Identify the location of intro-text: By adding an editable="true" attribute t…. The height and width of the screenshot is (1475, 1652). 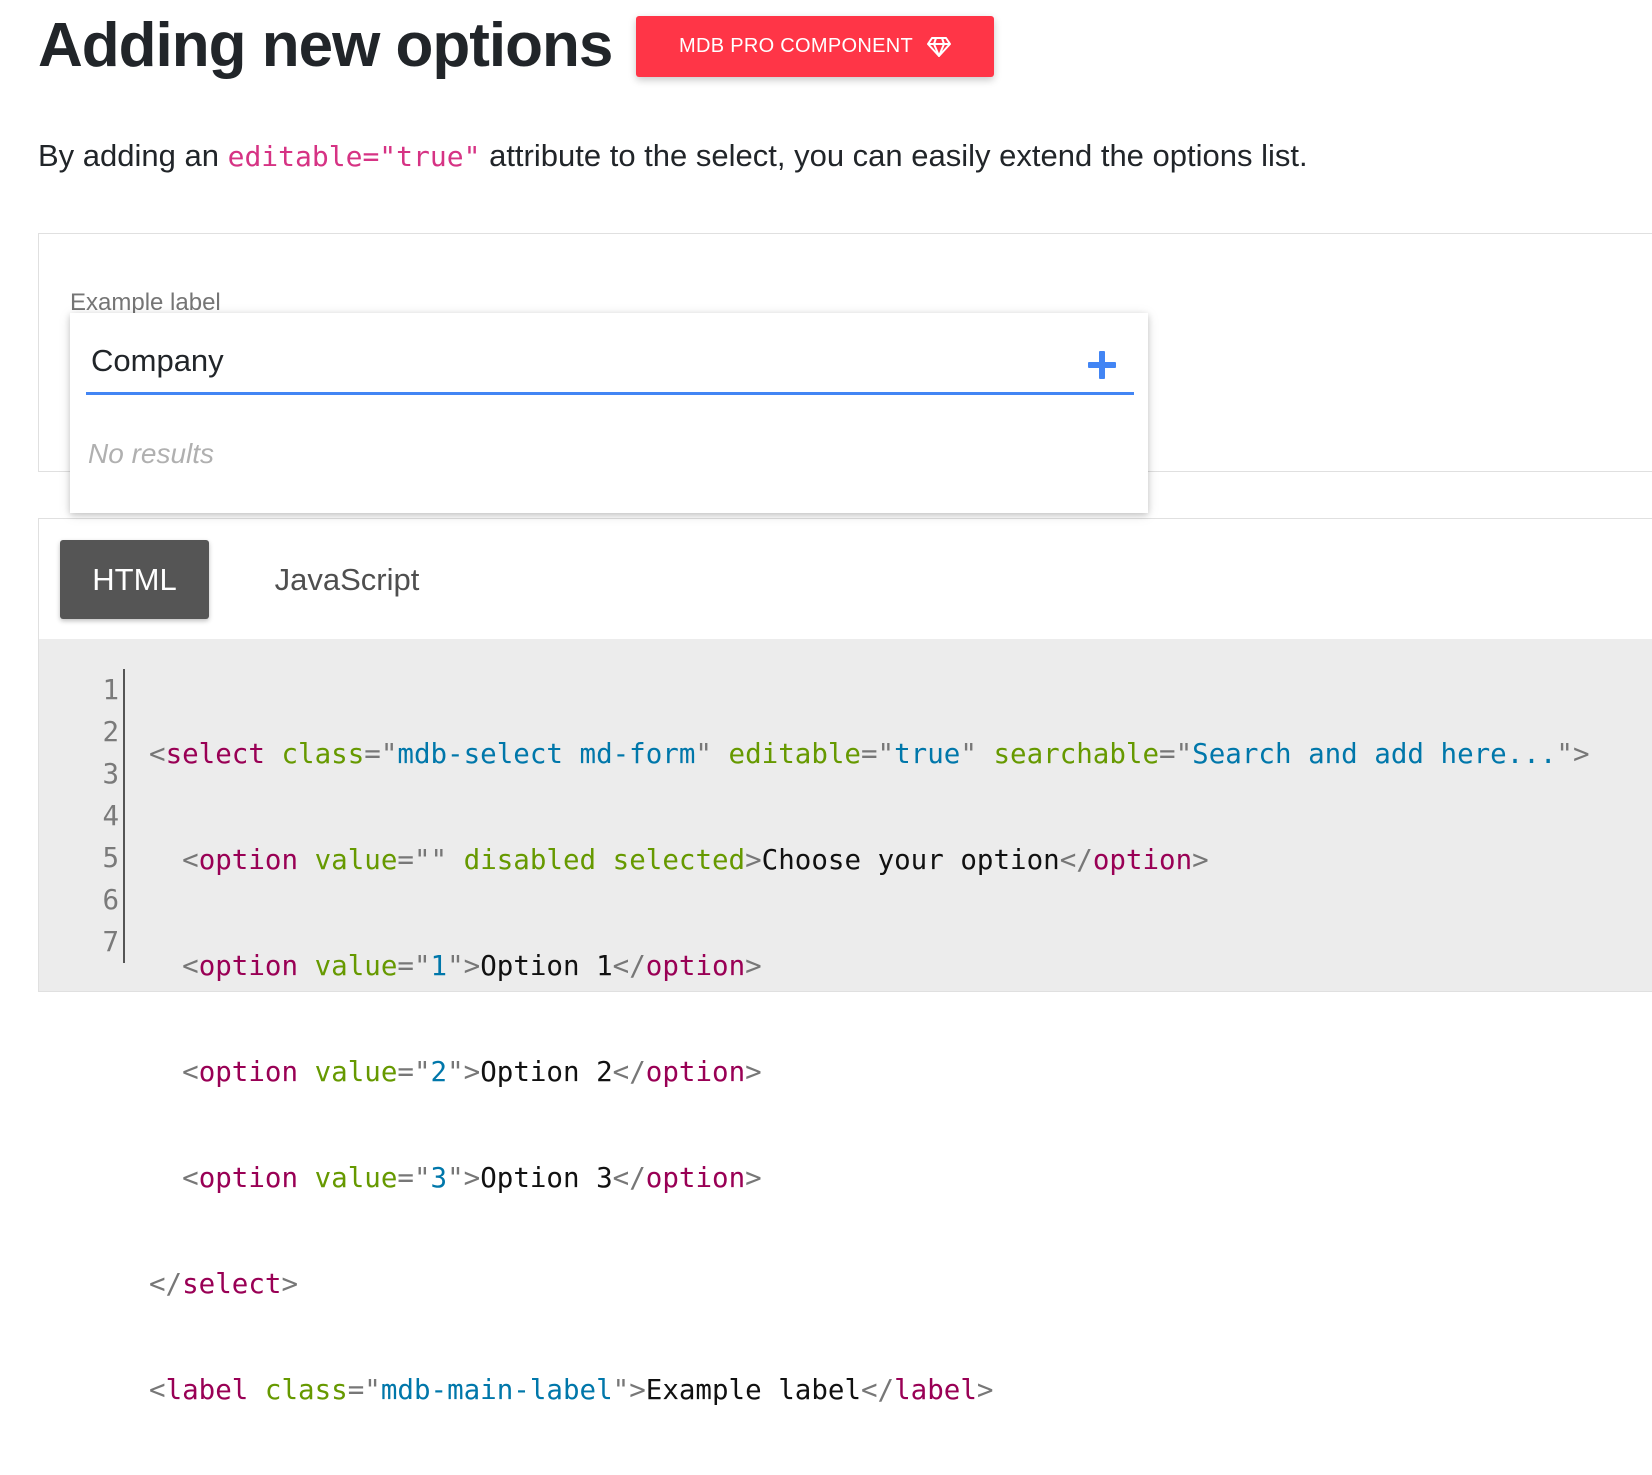
(673, 156).